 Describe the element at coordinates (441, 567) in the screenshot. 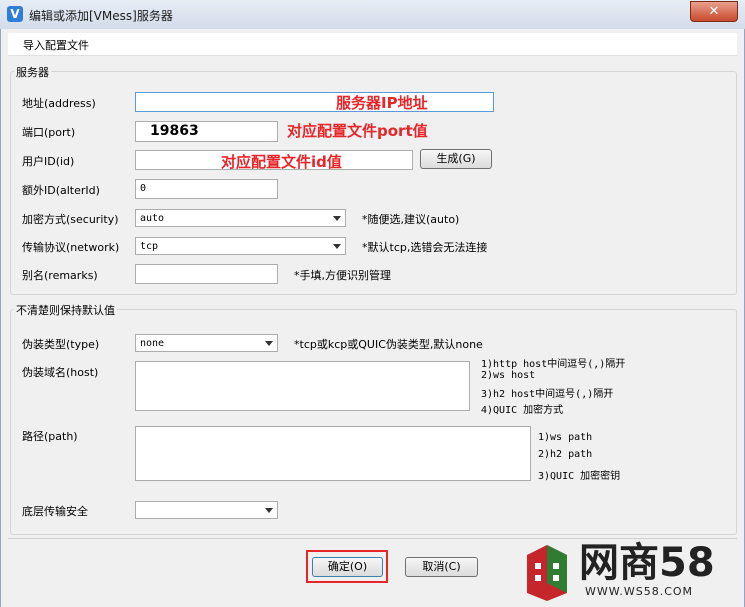

I see `cancel-button: 取消(C)` at that location.